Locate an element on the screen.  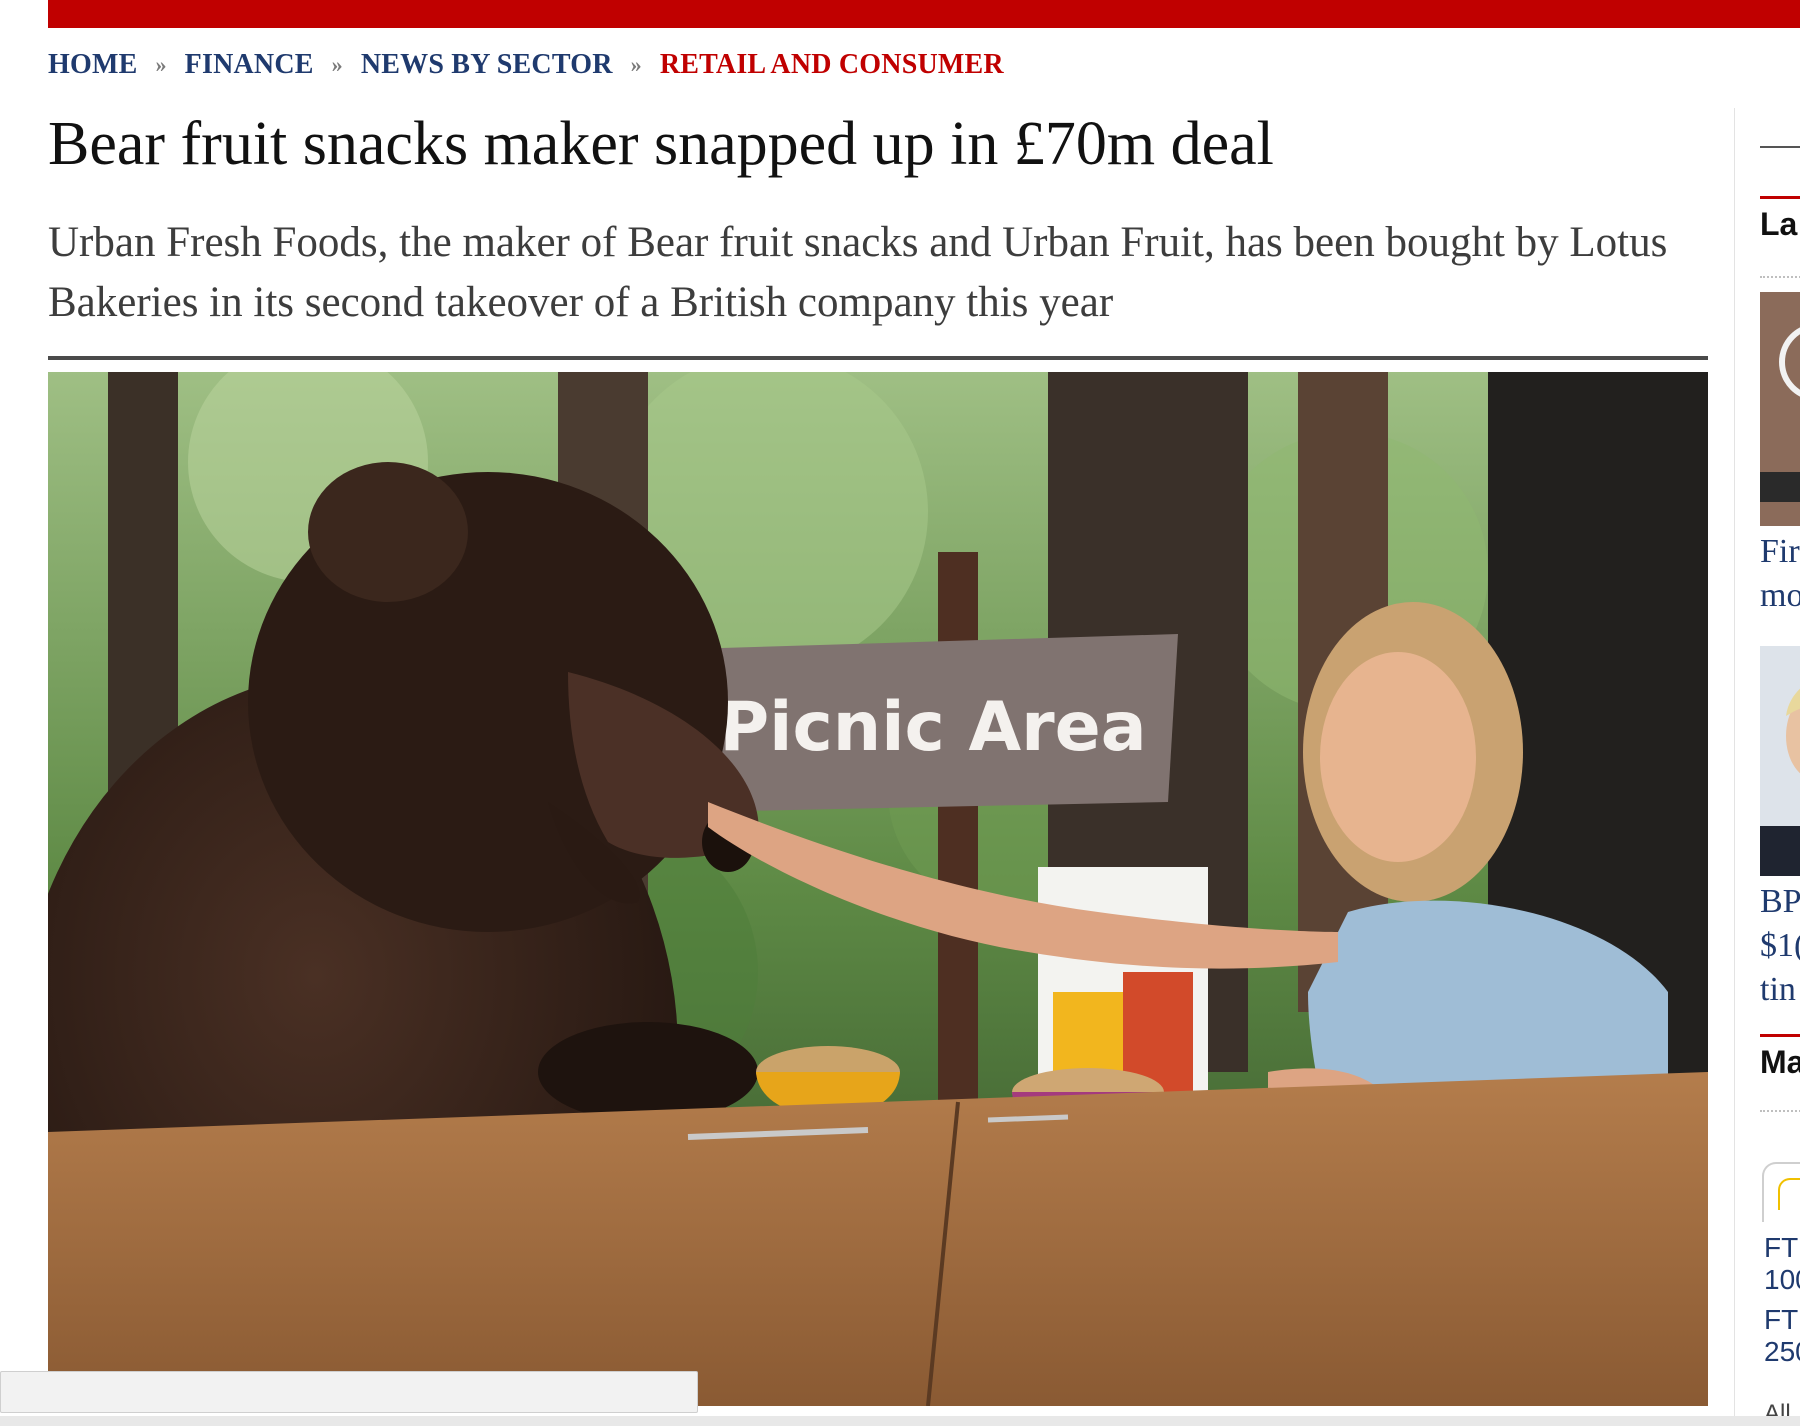
latest-story-link-2-line-1: BP is located at coordinates (1780, 902).